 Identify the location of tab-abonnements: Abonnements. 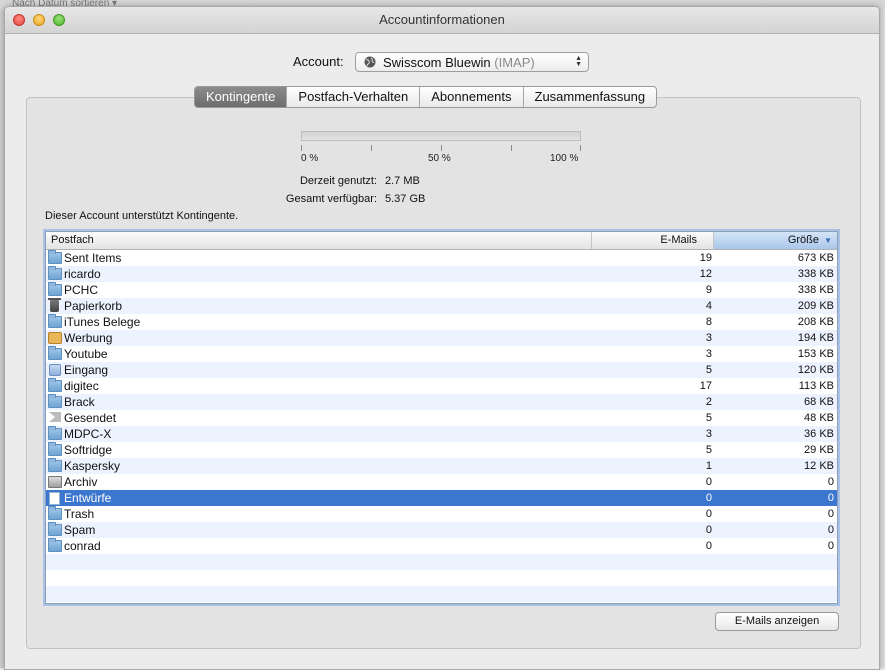
(470, 97).